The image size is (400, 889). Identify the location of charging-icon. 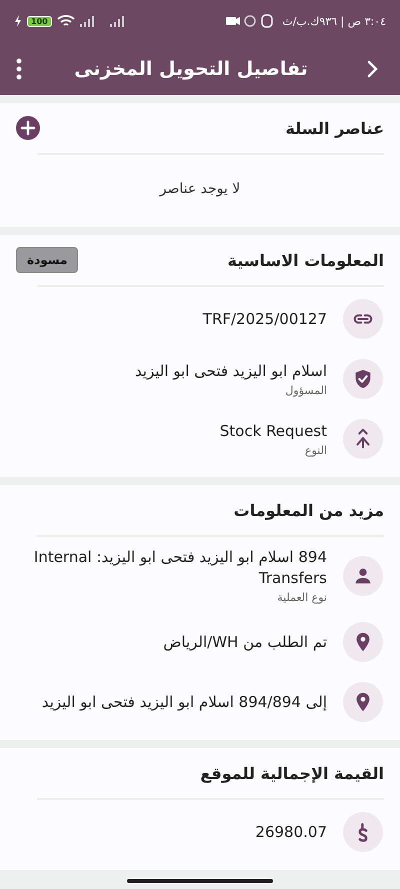
(18, 21).